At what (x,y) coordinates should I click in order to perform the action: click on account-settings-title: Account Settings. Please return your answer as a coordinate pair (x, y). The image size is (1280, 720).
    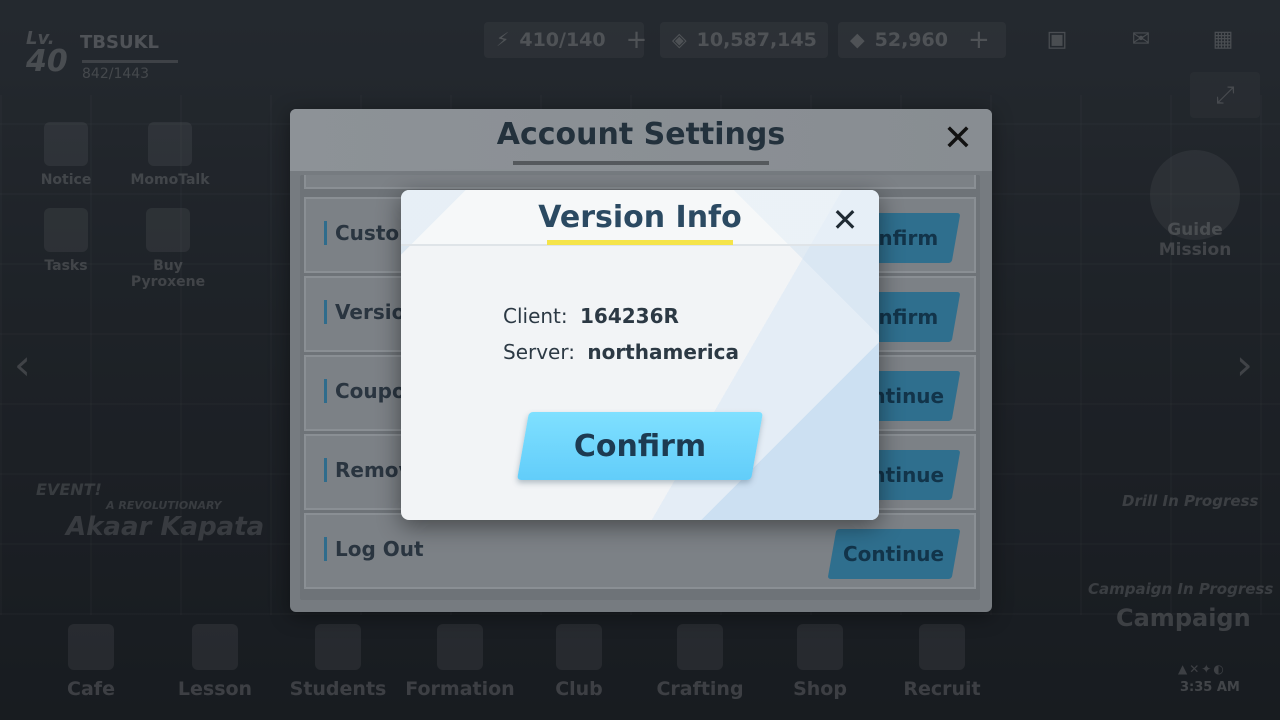
    Looking at the image, I should click on (641, 134).